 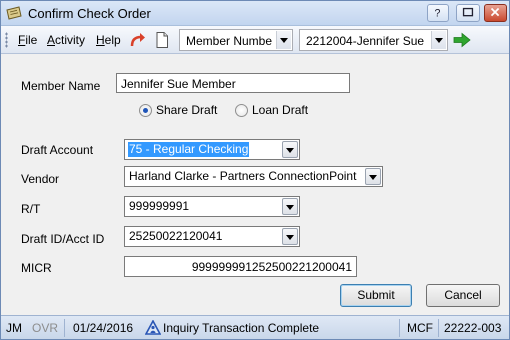 I want to click on person-status-icon, so click(x=153, y=327).